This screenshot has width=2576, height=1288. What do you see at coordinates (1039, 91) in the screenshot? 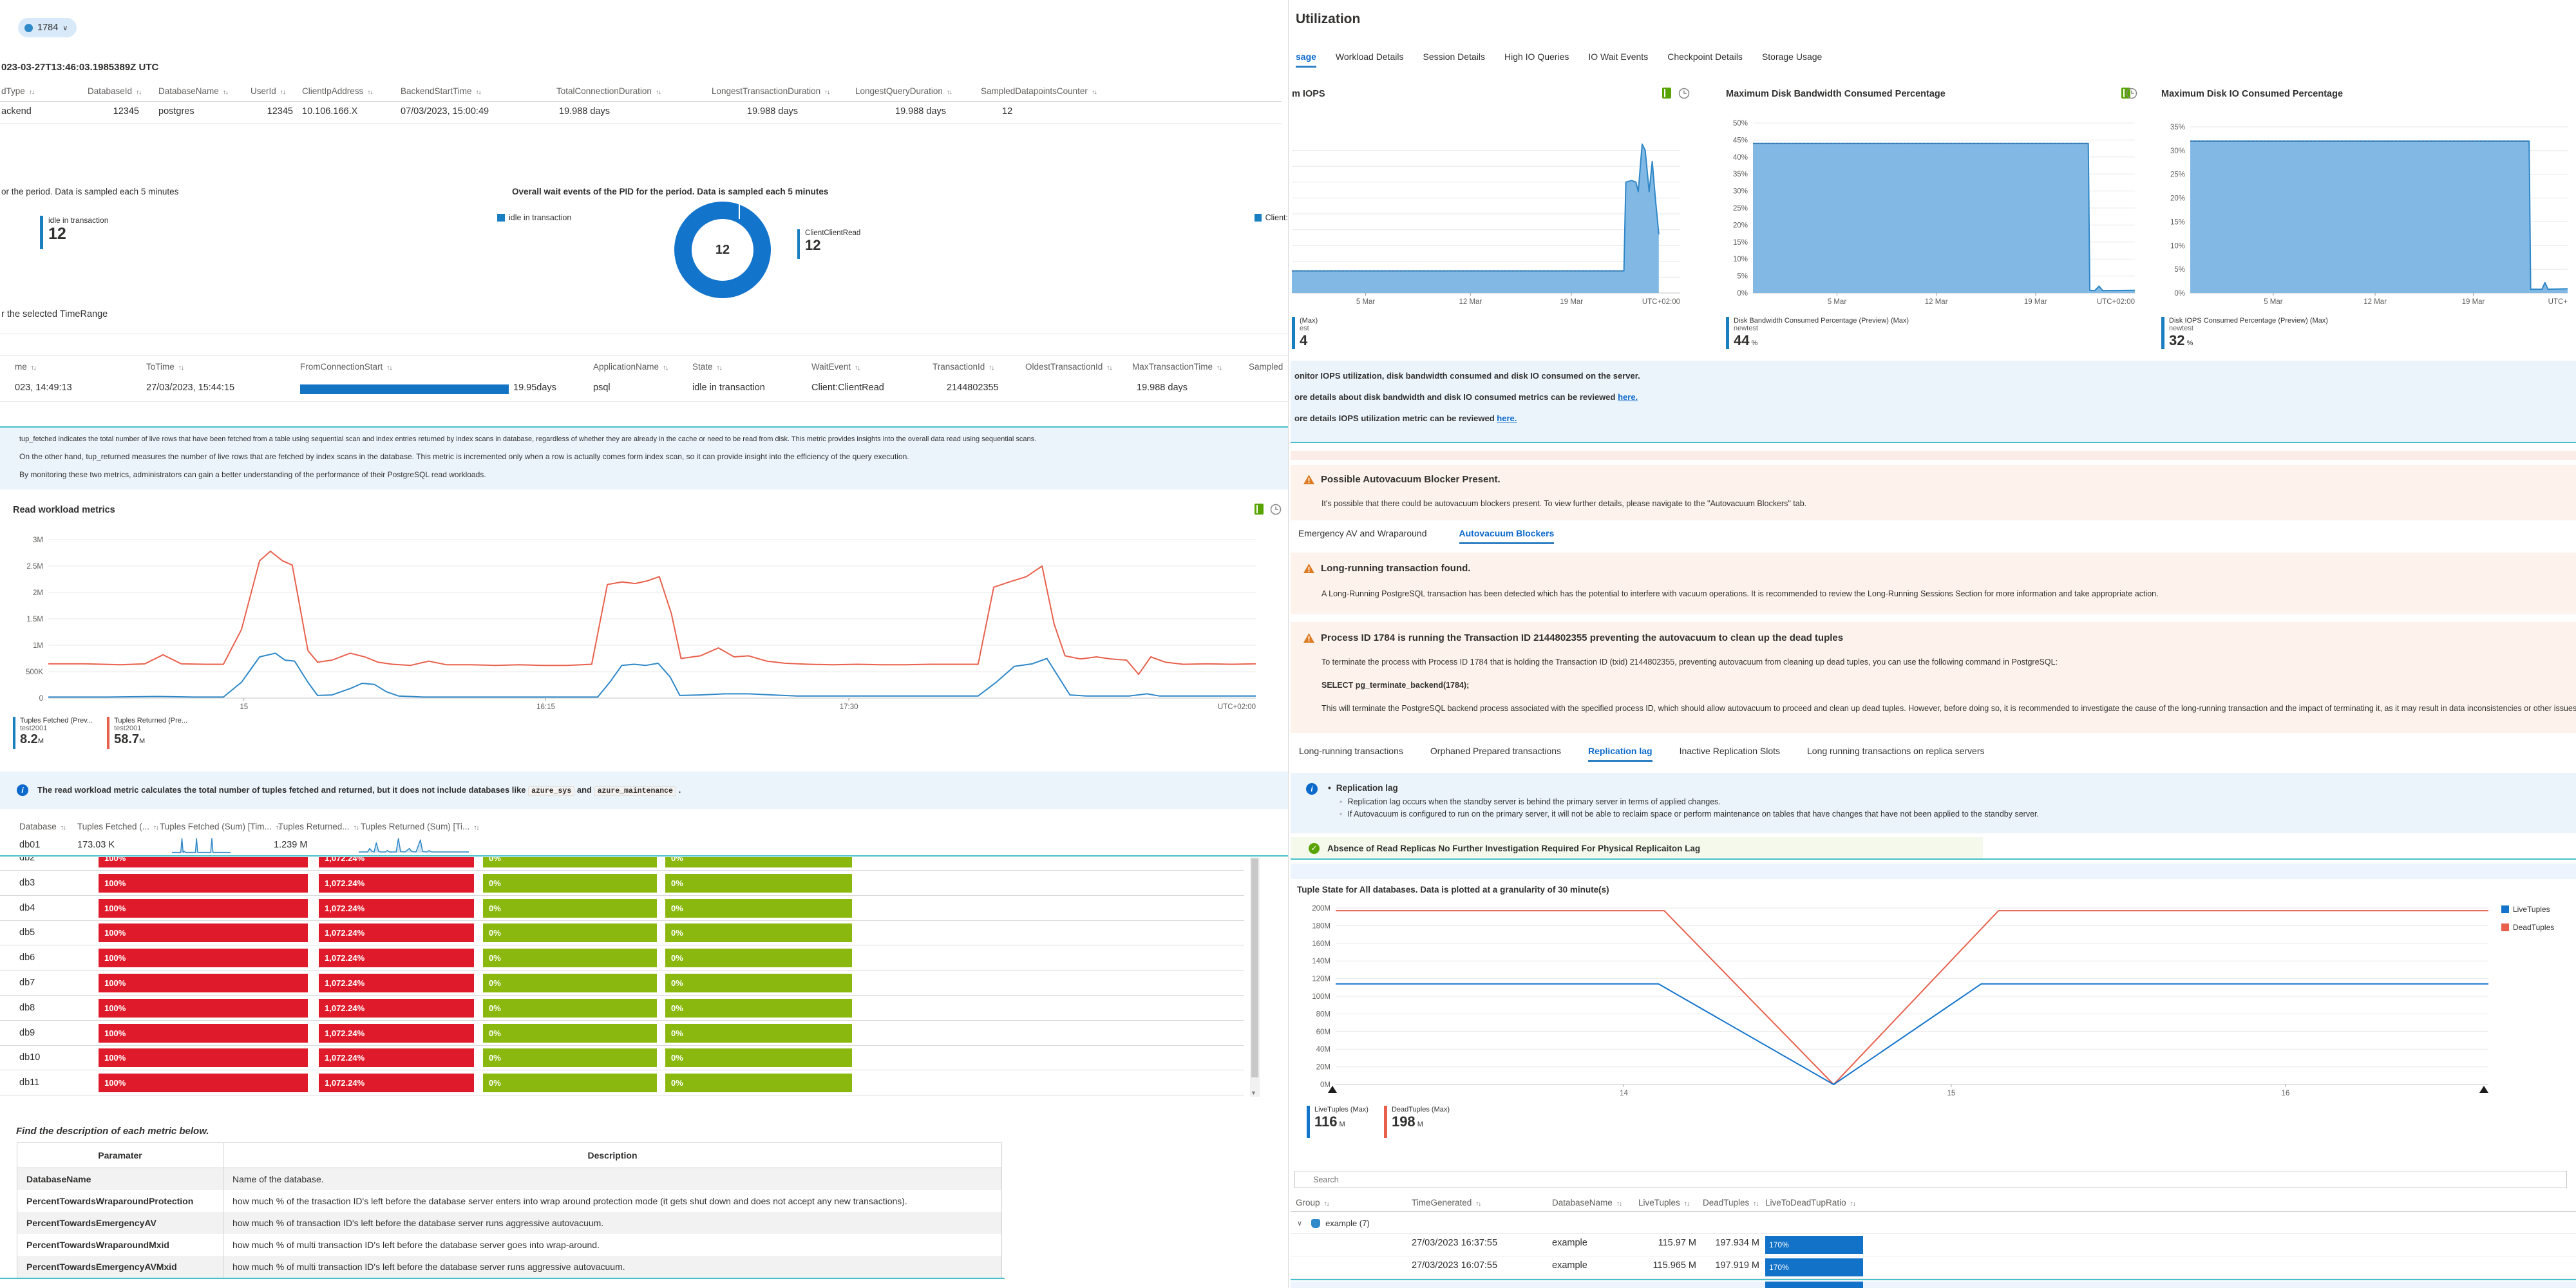
I see `column-header: SampledDatapointsCounter ↑↓` at bounding box center [1039, 91].